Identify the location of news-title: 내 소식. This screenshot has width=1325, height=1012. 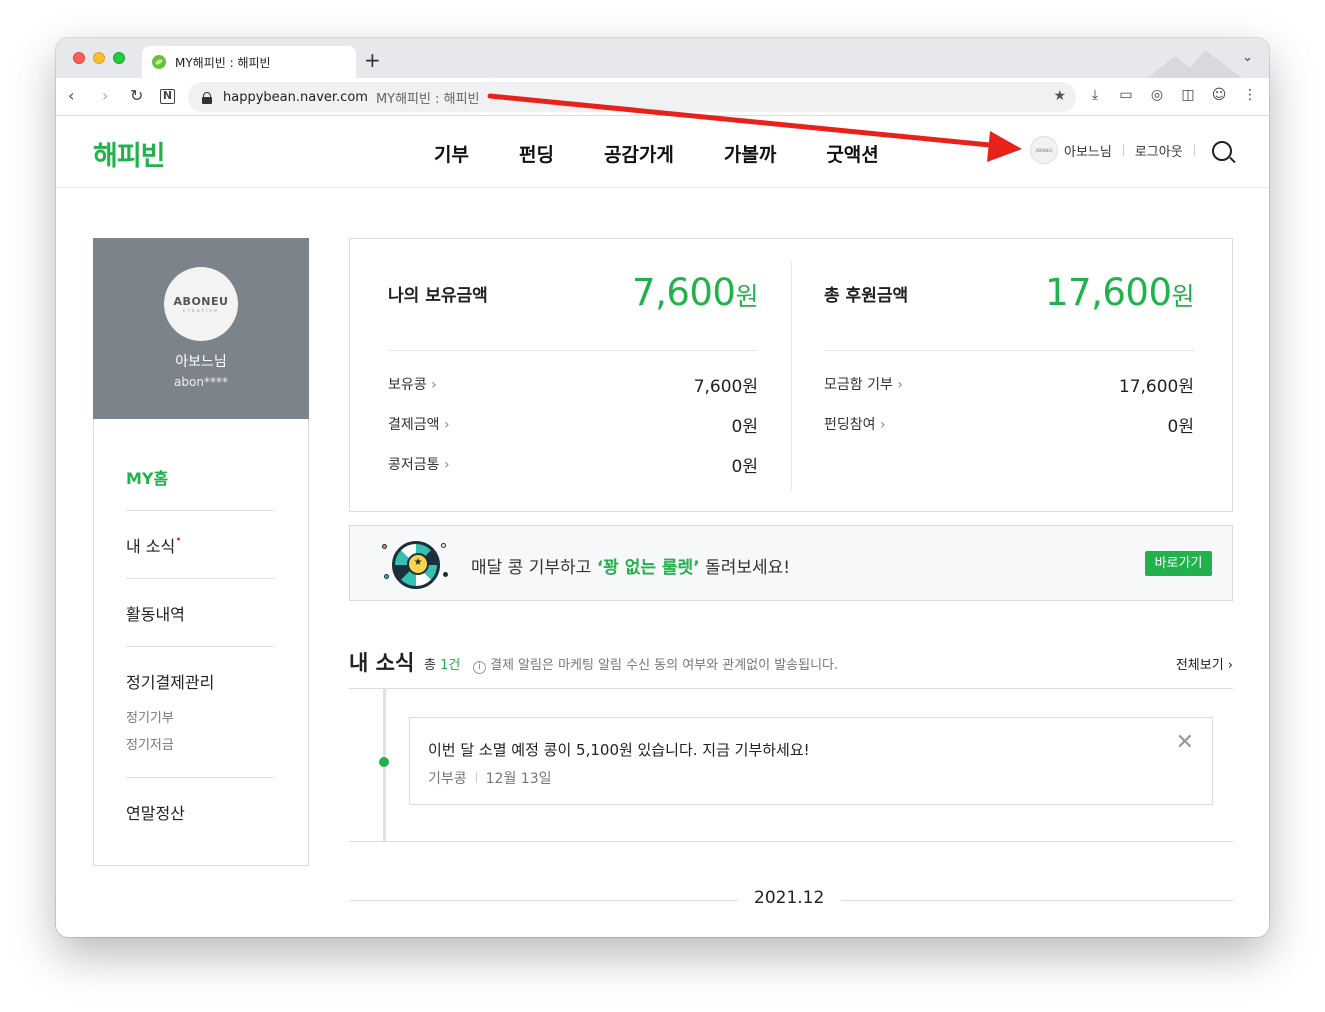
(382, 663).